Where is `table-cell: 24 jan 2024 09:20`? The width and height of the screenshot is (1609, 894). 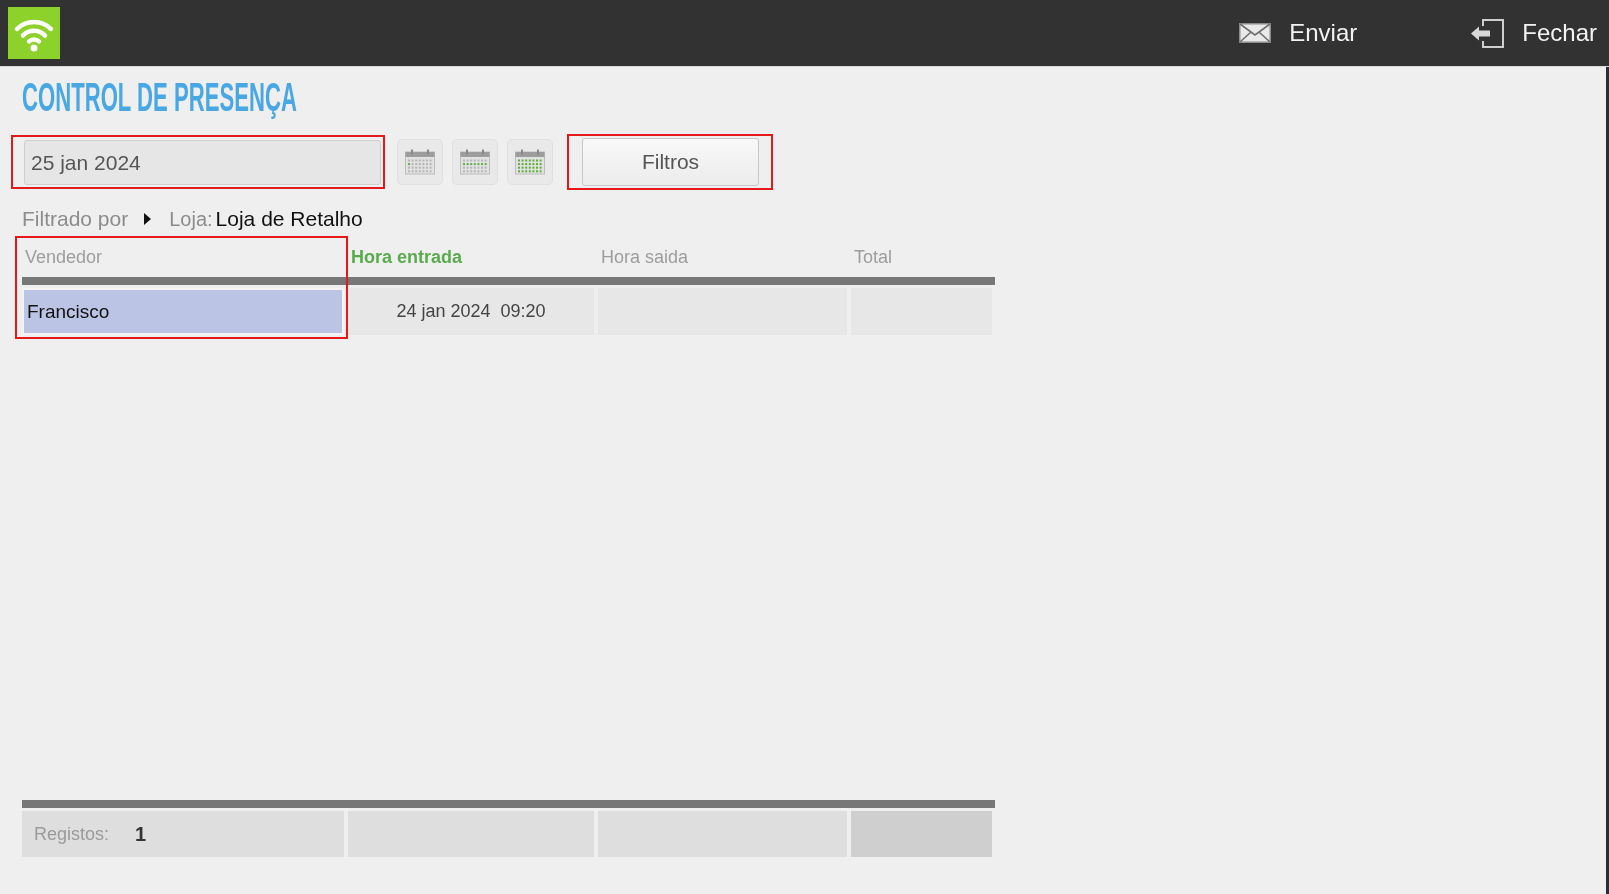
table-cell: 24 jan 2024 09:20 is located at coordinates (471, 311).